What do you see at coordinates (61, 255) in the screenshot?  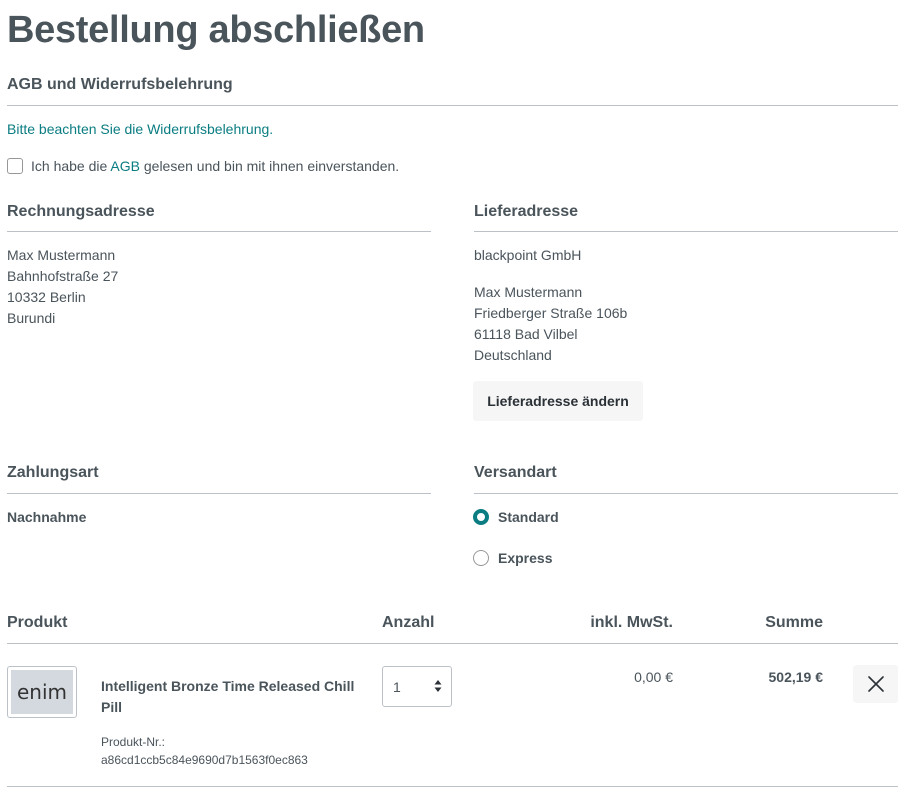 I see `billing-line: Max Mustermann` at bounding box center [61, 255].